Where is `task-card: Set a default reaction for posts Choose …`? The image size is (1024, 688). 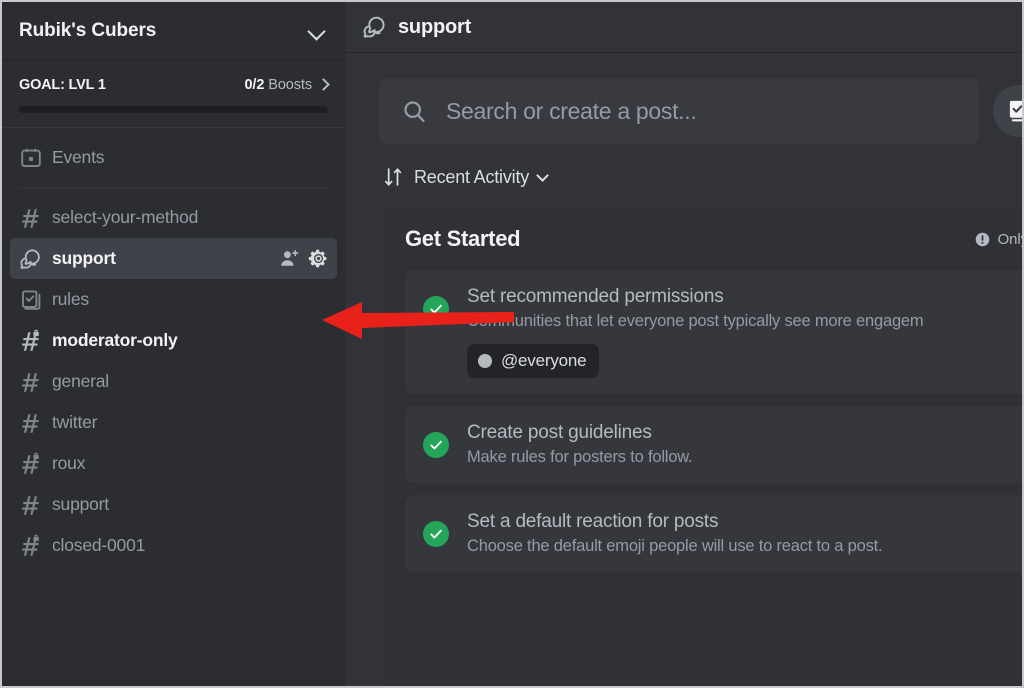
task-card: Set a default reaction for posts Choose … is located at coordinates (713, 533).